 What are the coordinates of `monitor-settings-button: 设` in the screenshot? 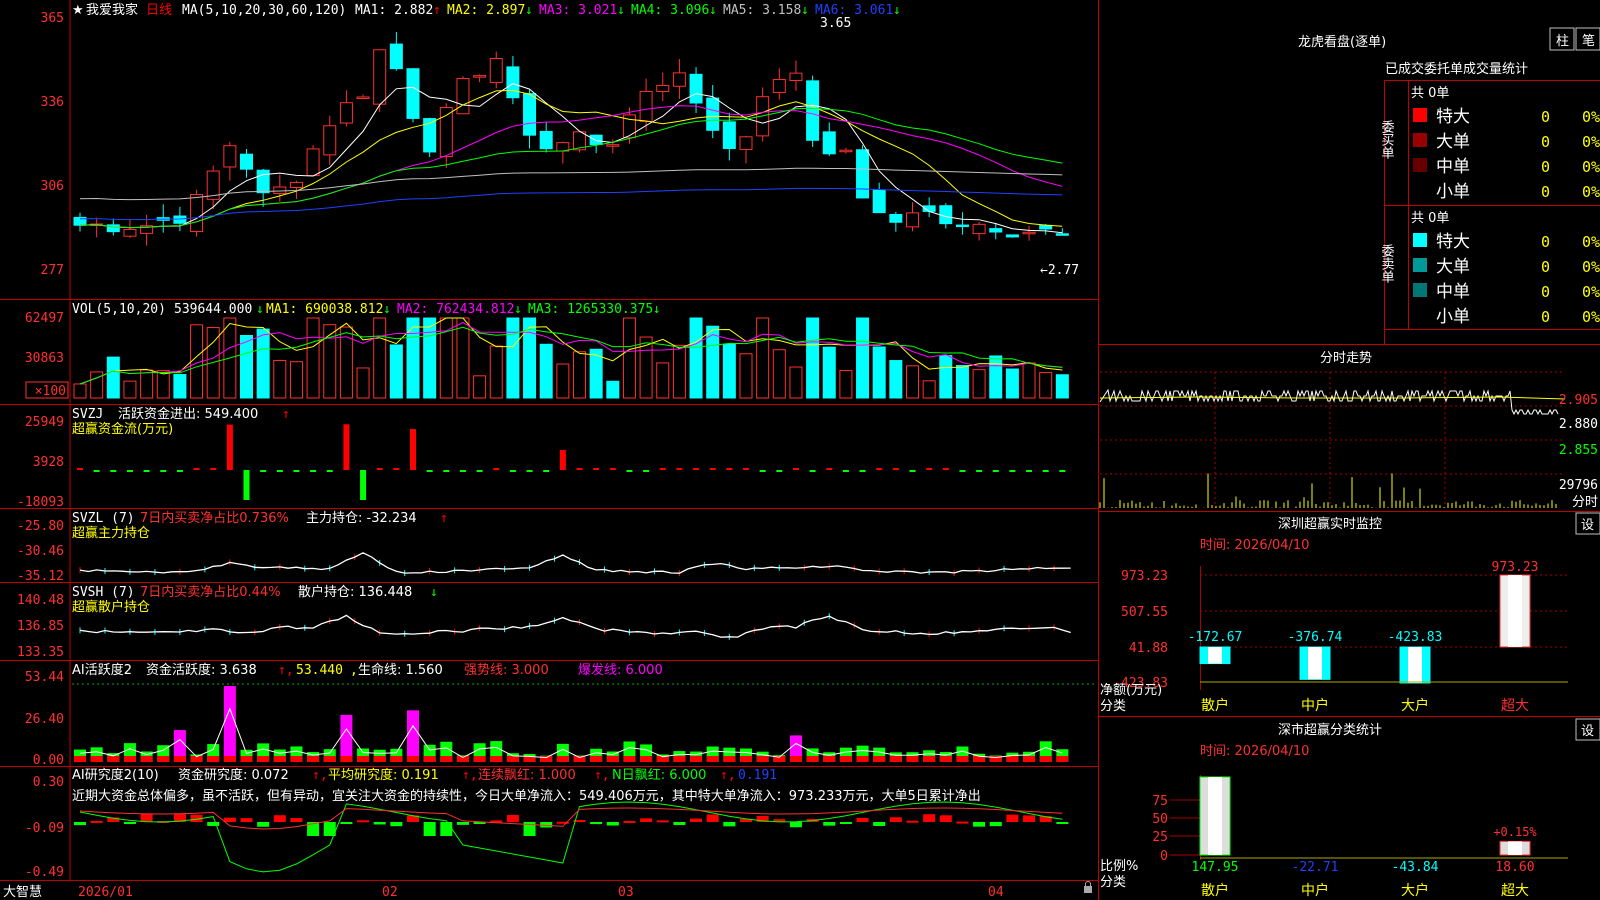 It's located at (1587, 523).